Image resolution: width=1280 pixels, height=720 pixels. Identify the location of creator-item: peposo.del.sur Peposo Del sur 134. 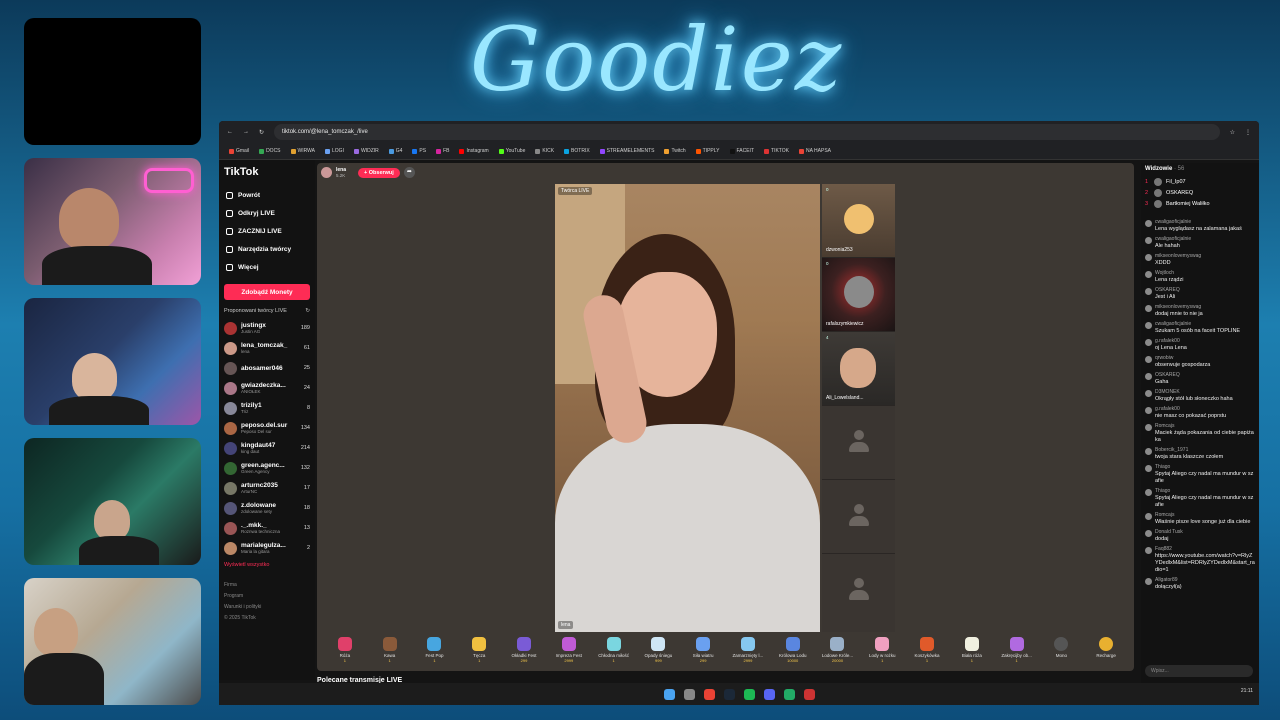
(267, 428).